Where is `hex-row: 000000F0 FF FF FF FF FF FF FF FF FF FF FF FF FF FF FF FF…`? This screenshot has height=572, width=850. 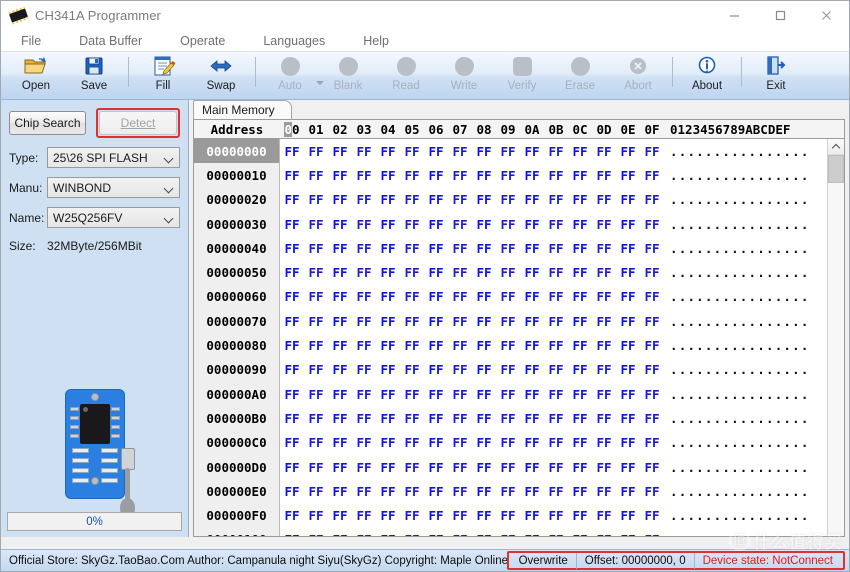 hex-row: 000000F0 FF FF FF FF FF FF FF FF FF FF FF FF FF FF FF FF… is located at coordinates (510, 515).